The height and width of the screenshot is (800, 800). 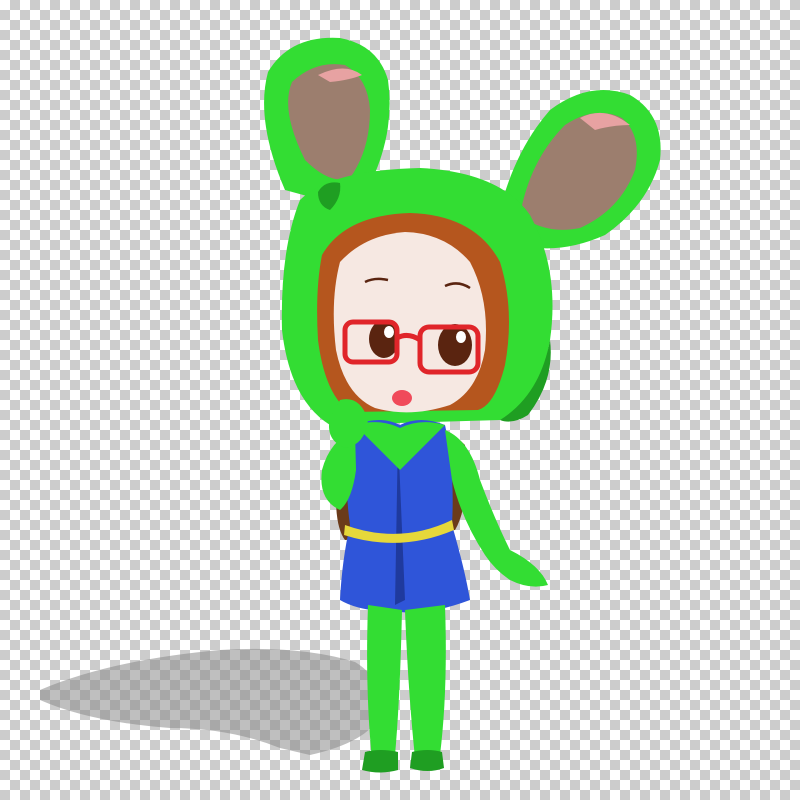 What do you see at coordinates (461, 337) in the screenshot?
I see `eye-right-highlight` at bounding box center [461, 337].